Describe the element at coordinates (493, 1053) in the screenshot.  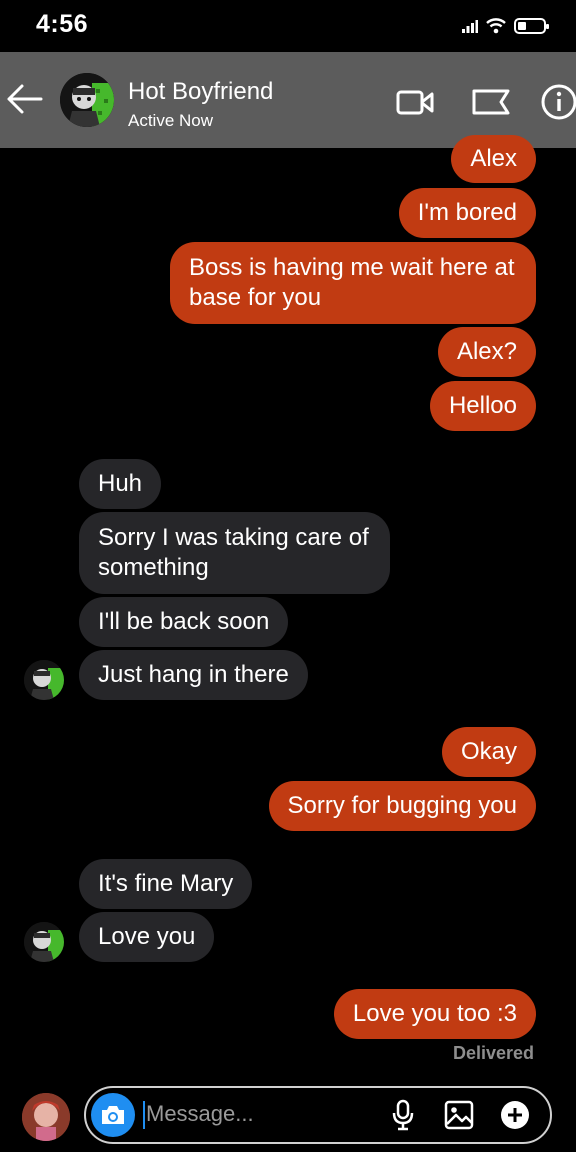
I see `delivered-status: Delivered` at that location.